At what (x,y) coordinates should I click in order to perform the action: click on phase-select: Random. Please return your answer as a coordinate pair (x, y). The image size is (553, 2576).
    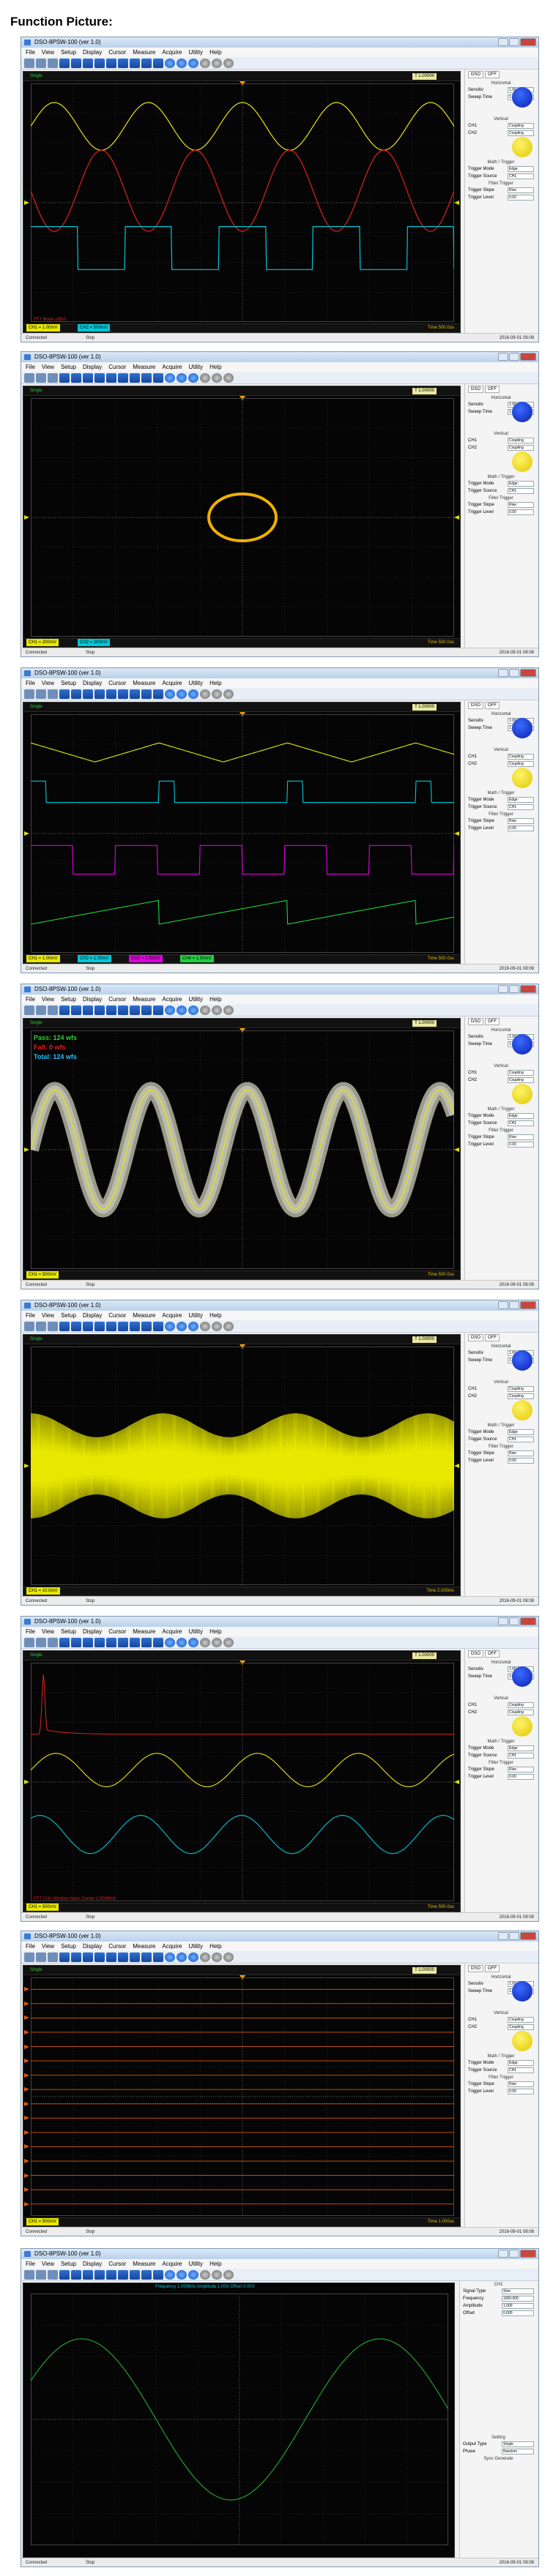
    Looking at the image, I should click on (518, 2452).